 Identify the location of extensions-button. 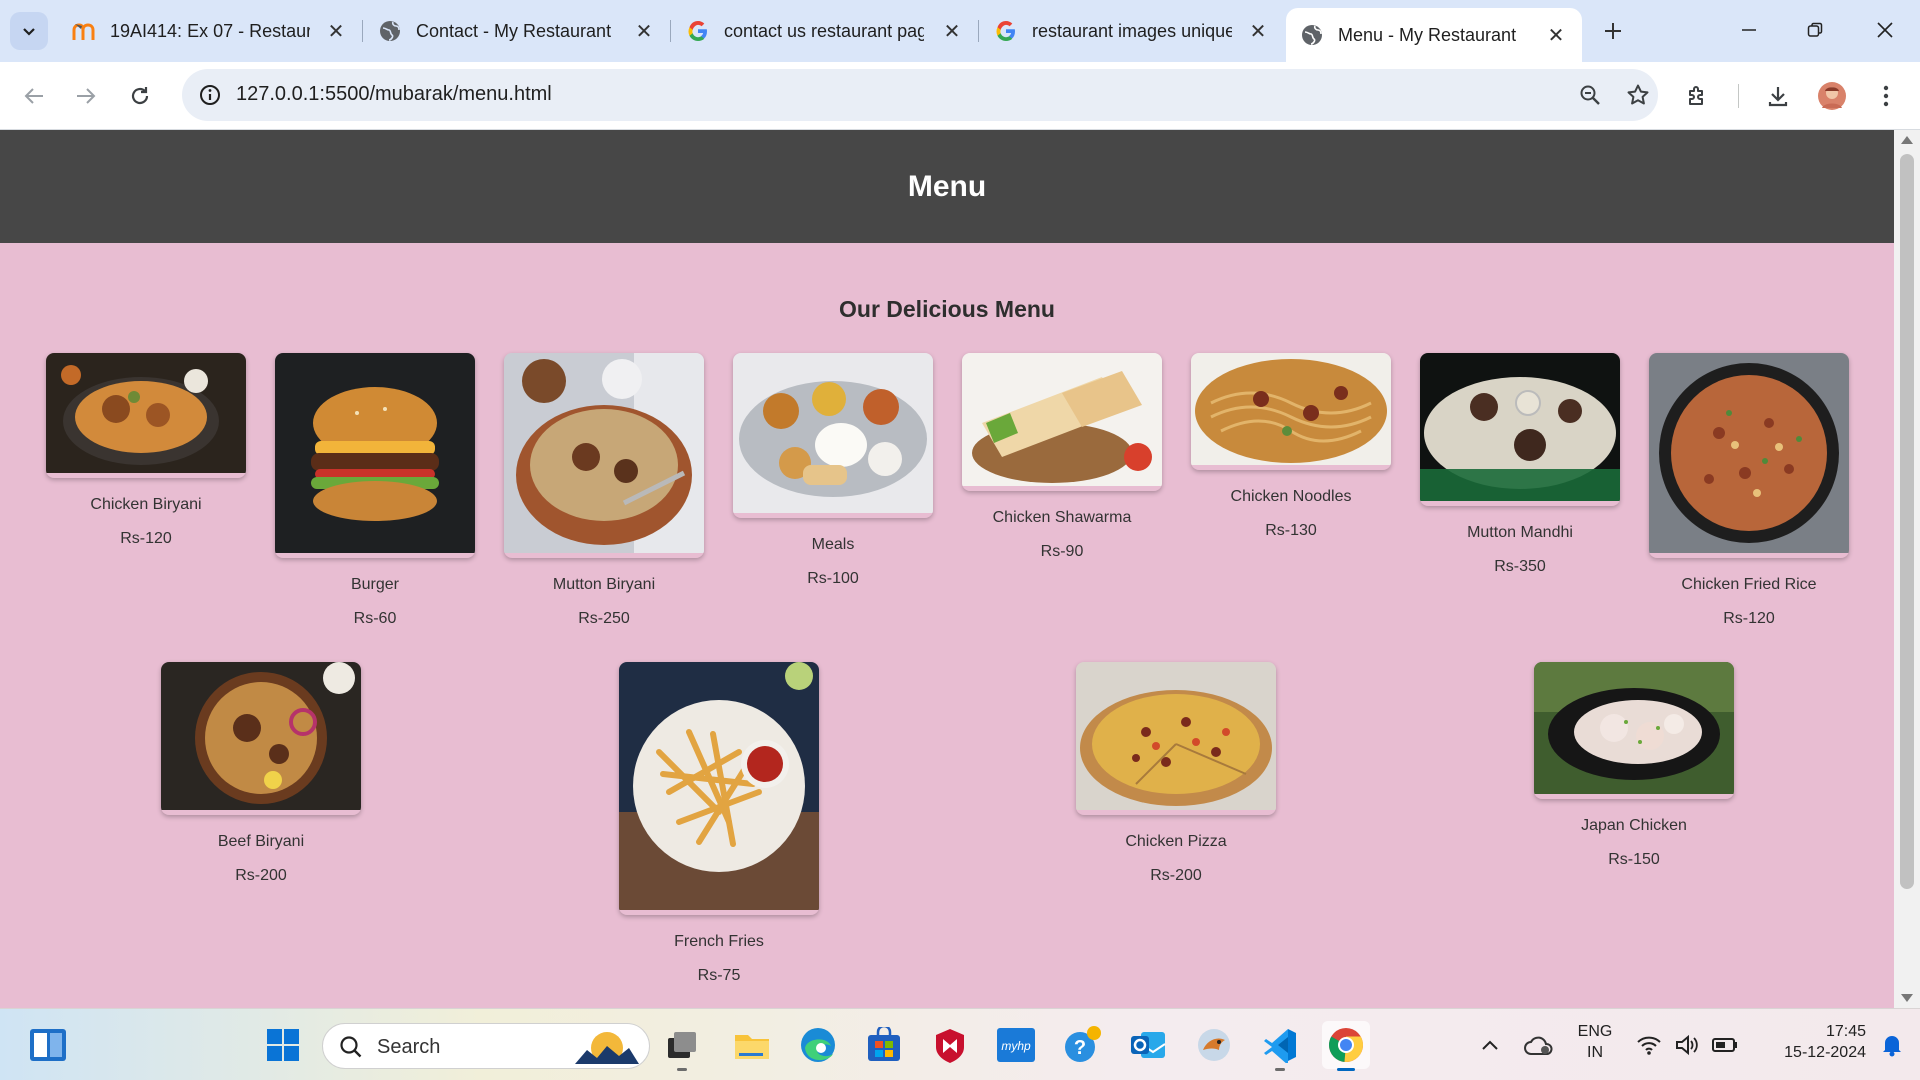
(1698, 96).